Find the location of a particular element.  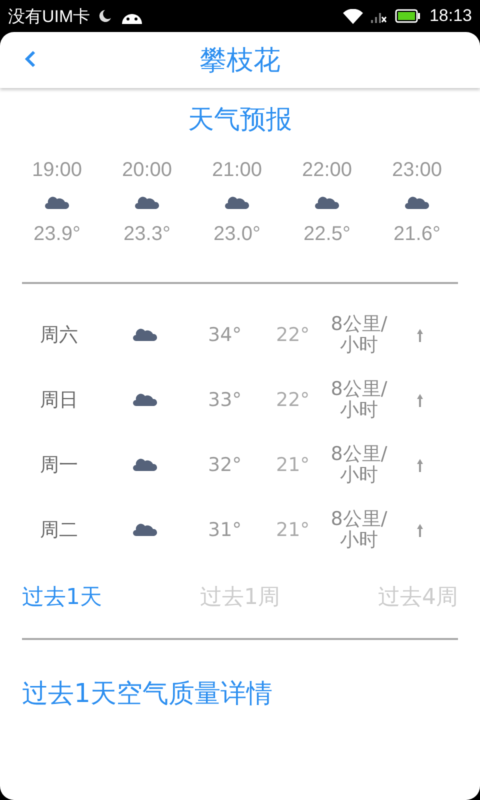

hour-temperature: 21.6° is located at coordinates (417, 234).